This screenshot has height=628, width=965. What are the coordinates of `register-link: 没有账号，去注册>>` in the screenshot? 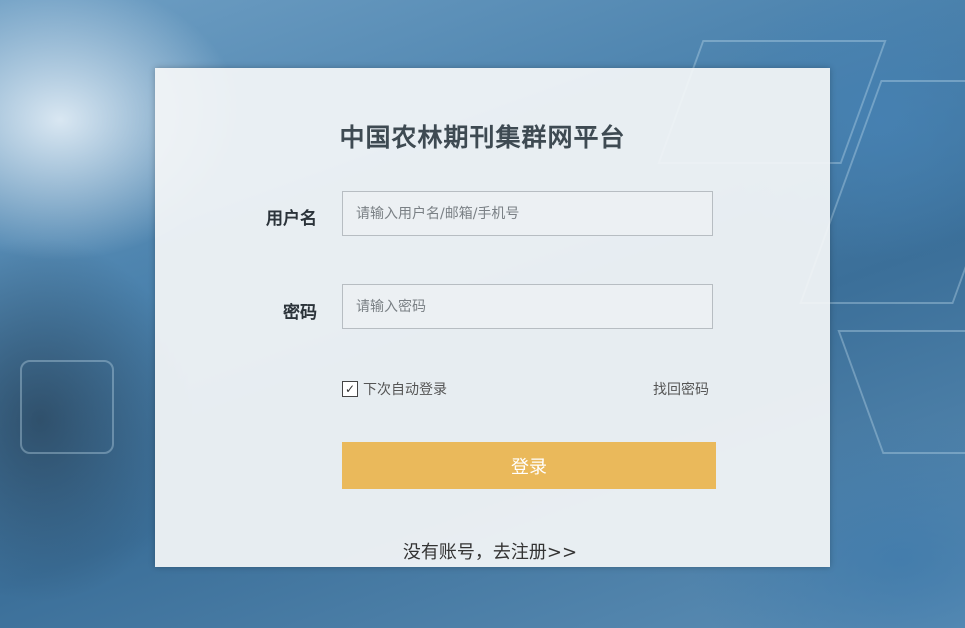 It's located at (482, 551).